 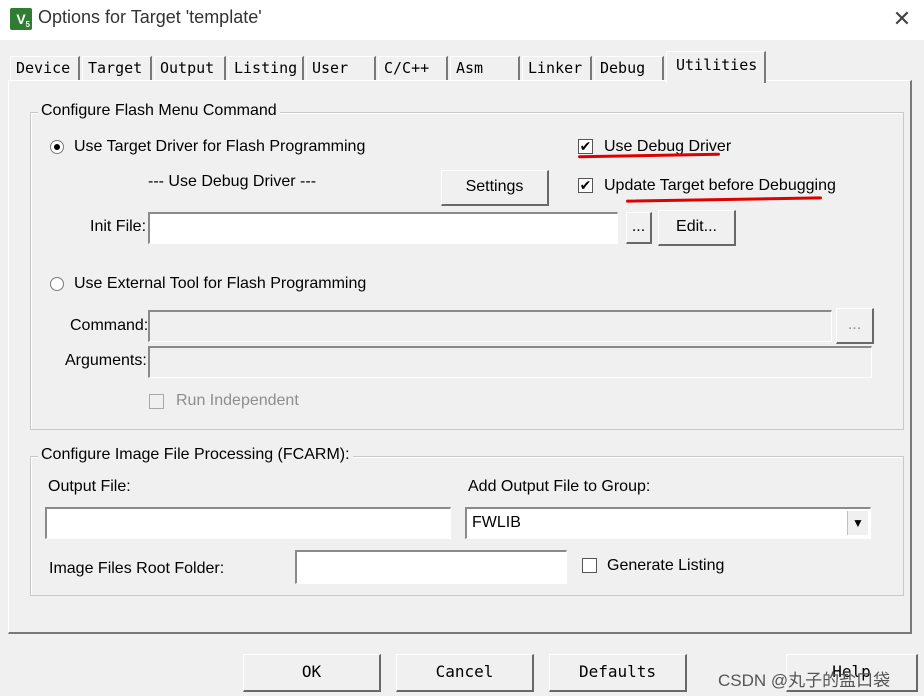 I want to click on tab-c-cpp: C/C++, so click(x=413, y=68).